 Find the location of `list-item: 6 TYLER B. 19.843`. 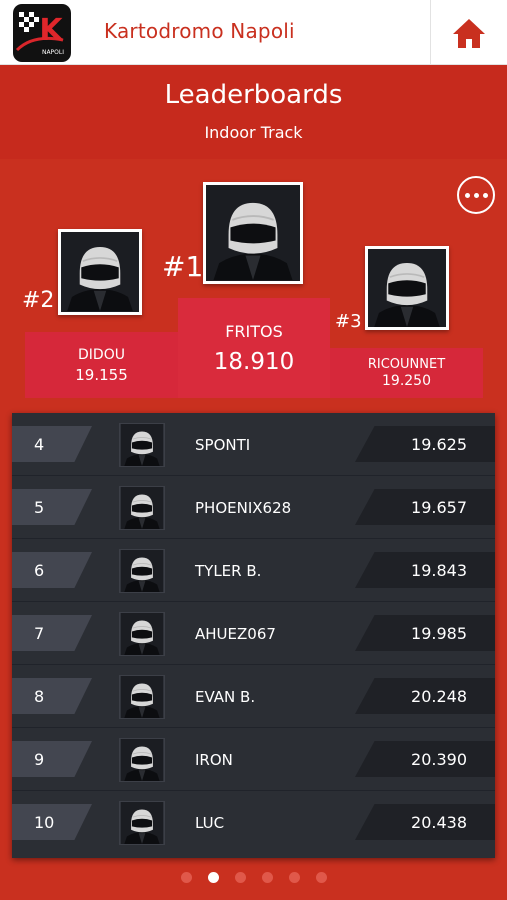

list-item: 6 TYLER B. 19.843 is located at coordinates (253, 570).